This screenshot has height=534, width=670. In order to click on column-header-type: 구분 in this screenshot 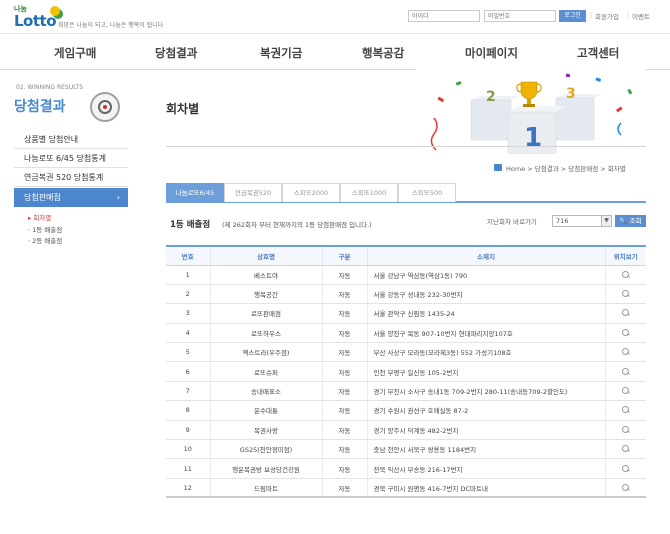, I will do `click(344, 255)`.